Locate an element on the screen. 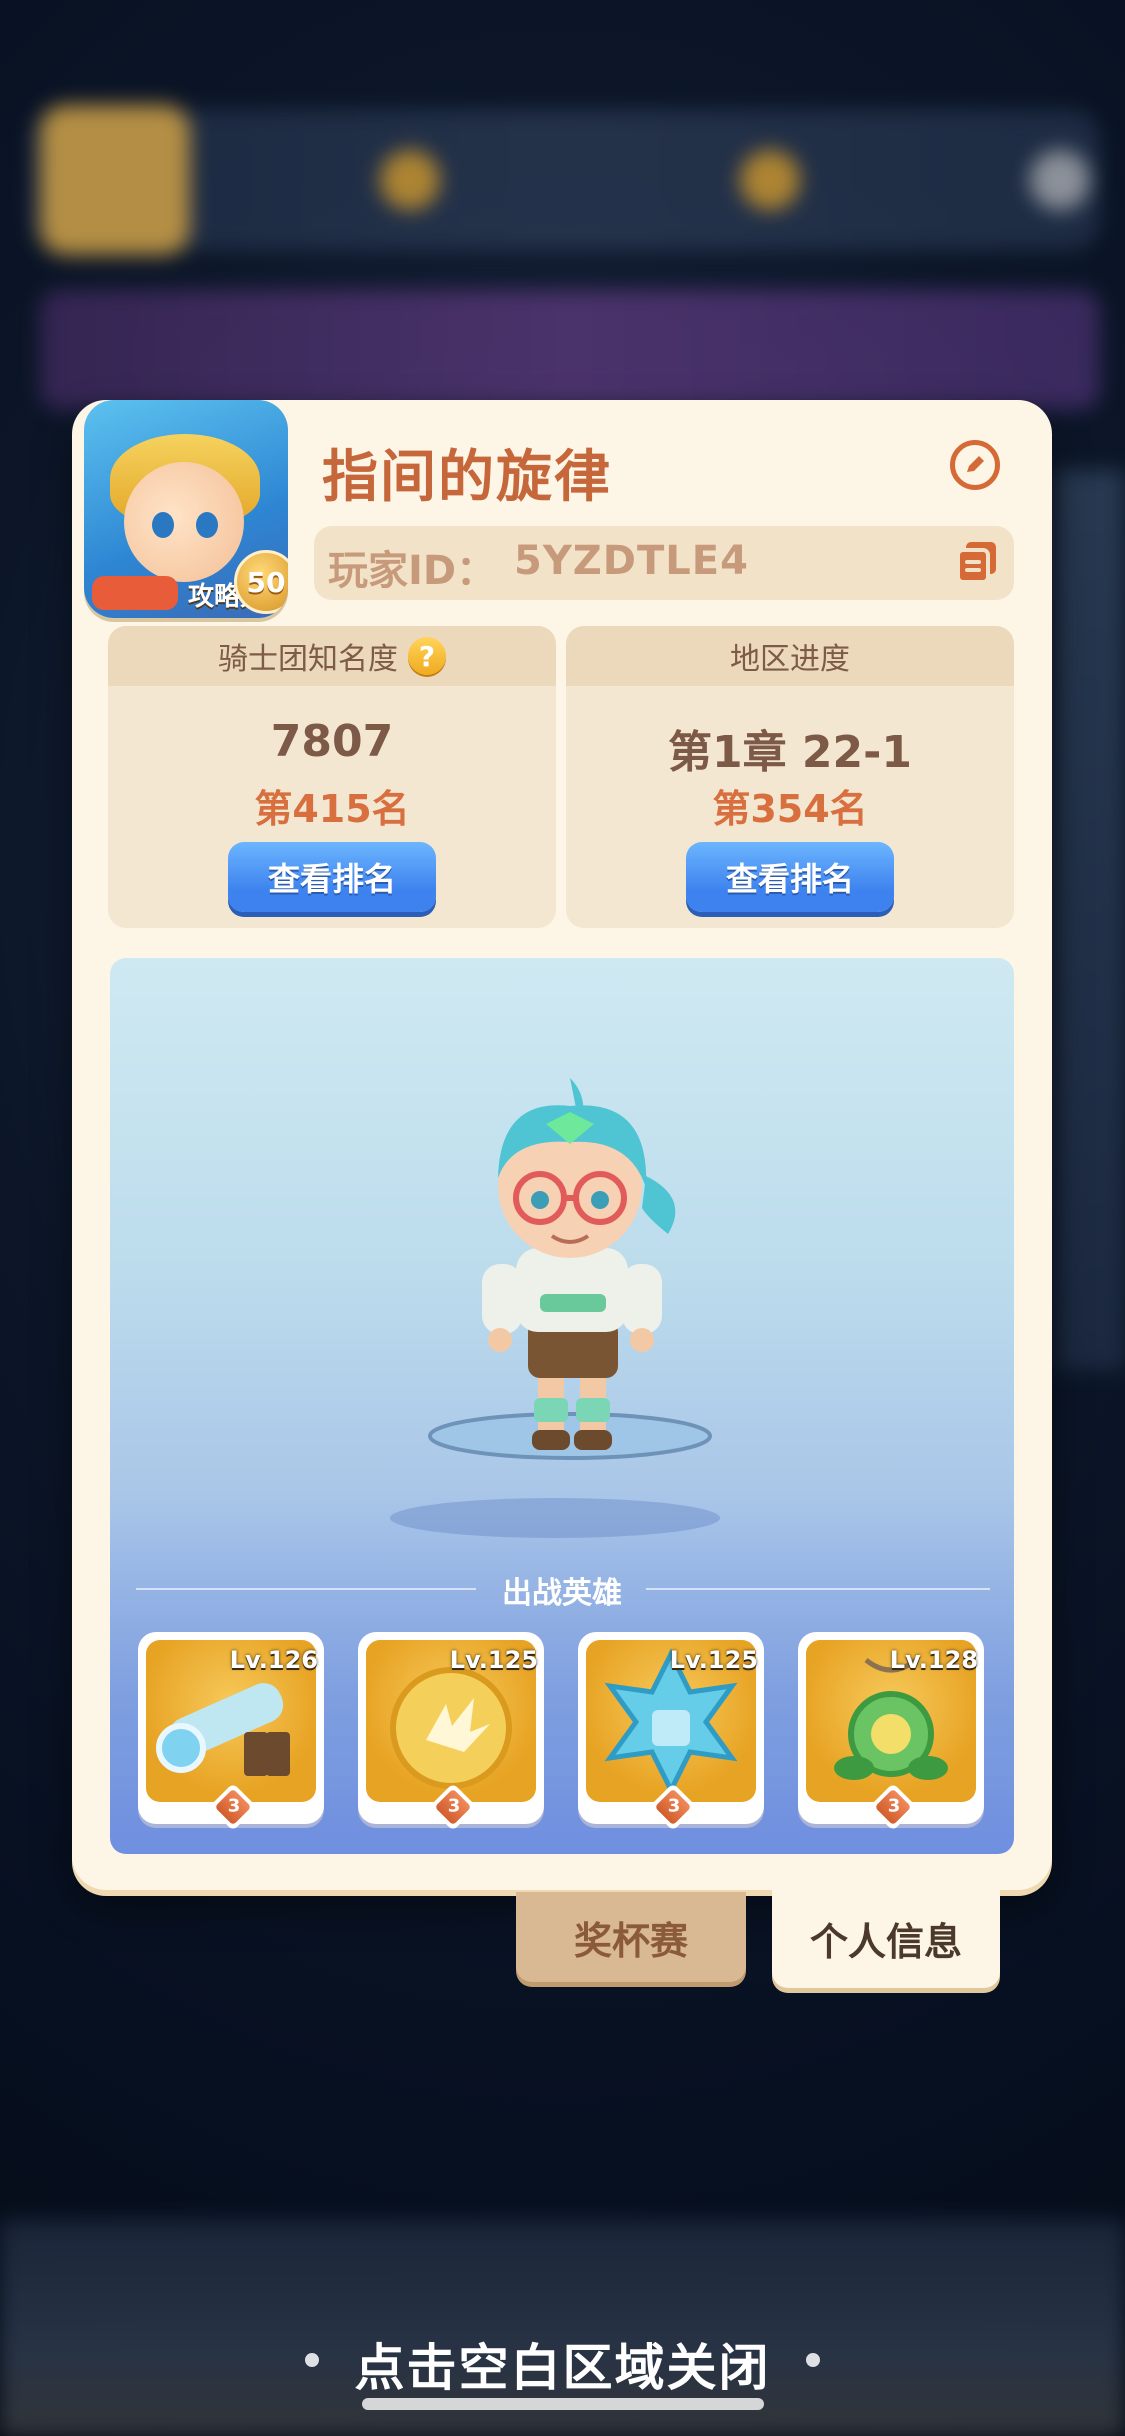 The image size is (1125, 2436). edit-name-button is located at coordinates (975, 465).